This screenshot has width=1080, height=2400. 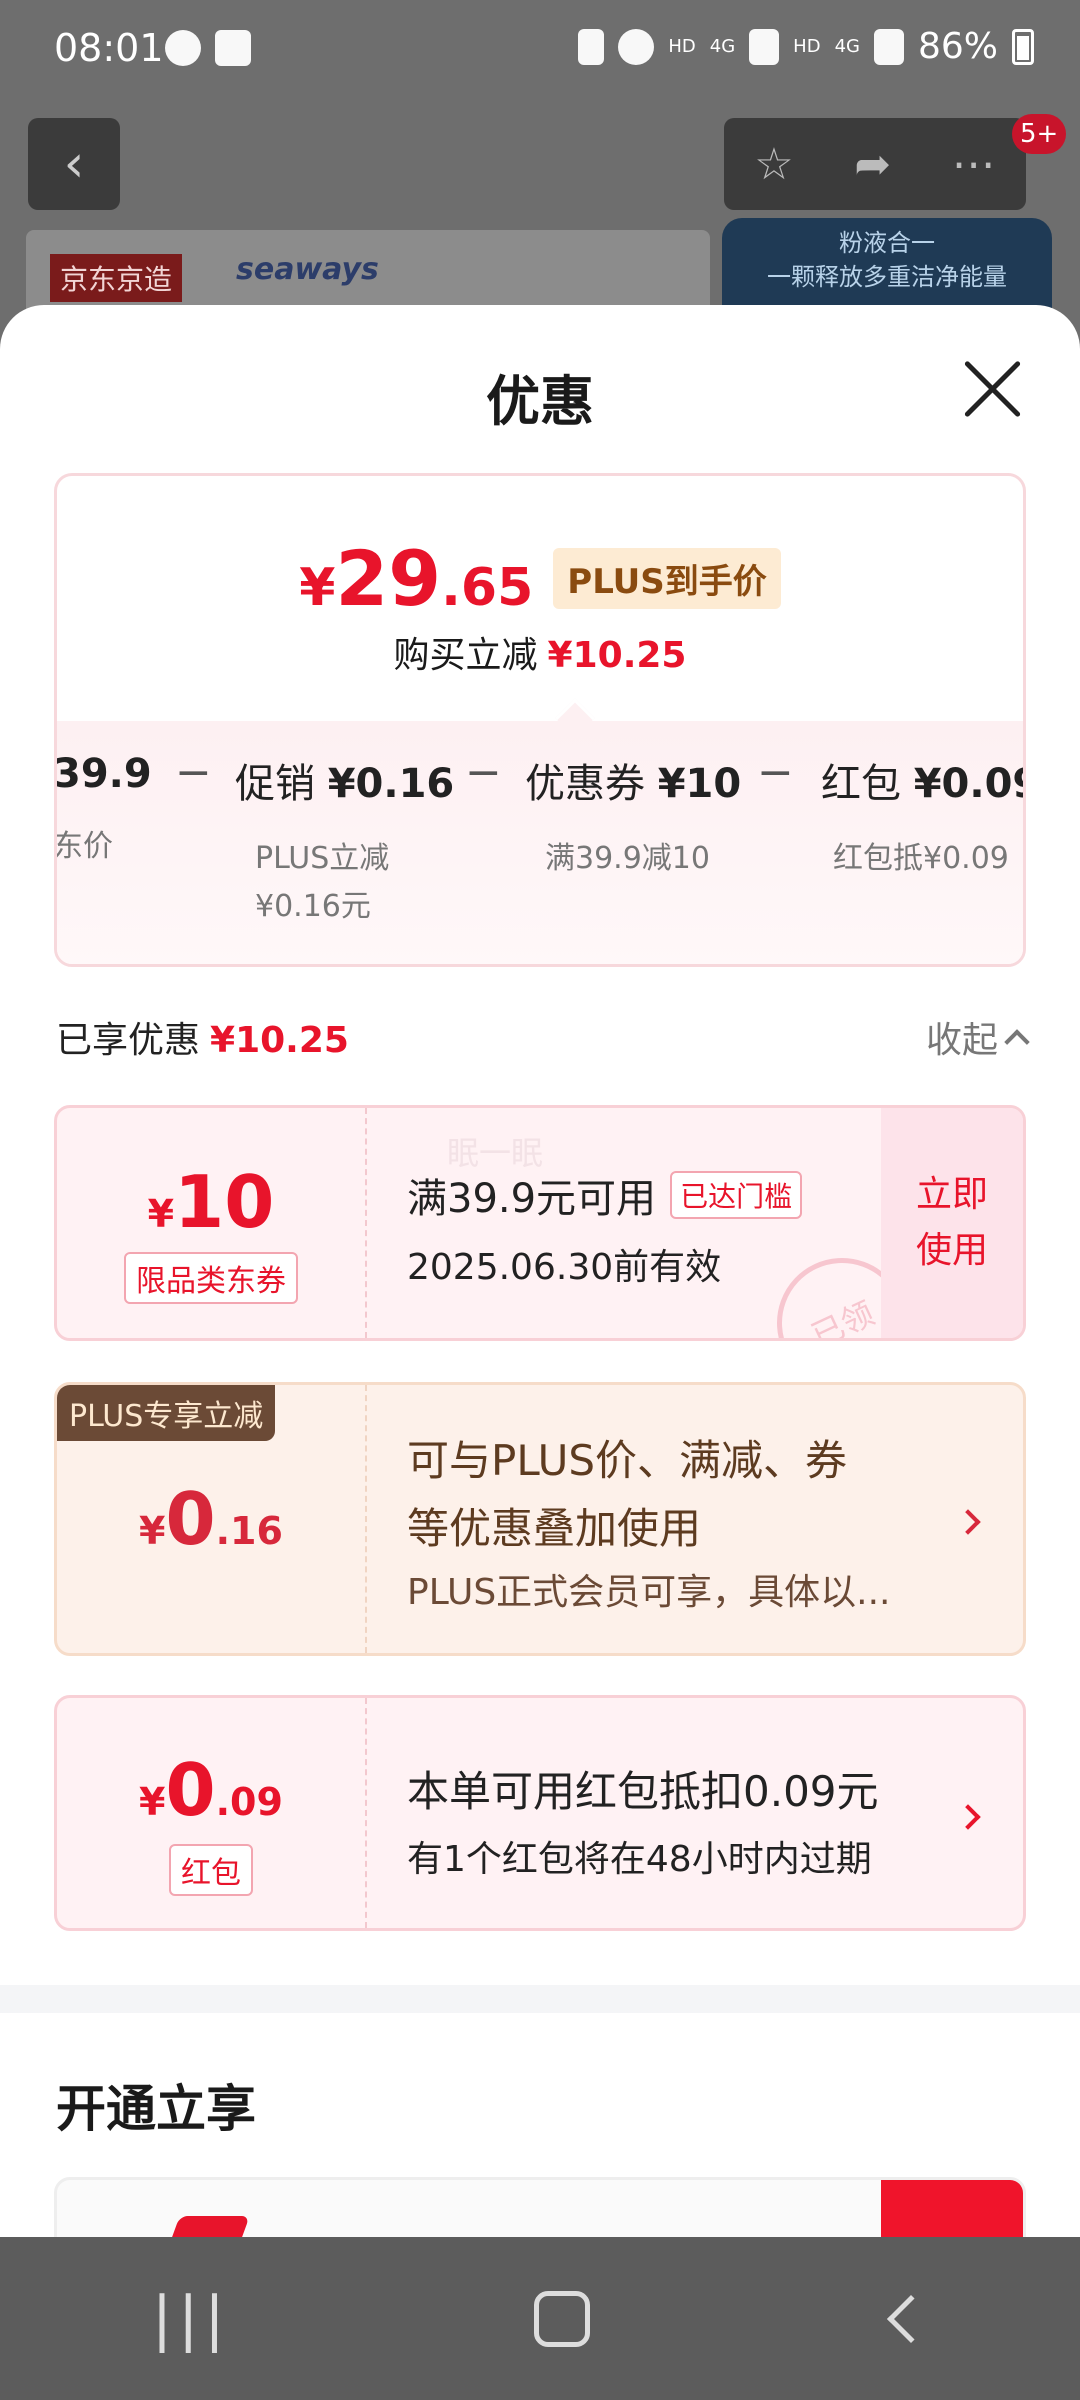 I want to click on battery-percent: 86%, so click(x=957, y=46).